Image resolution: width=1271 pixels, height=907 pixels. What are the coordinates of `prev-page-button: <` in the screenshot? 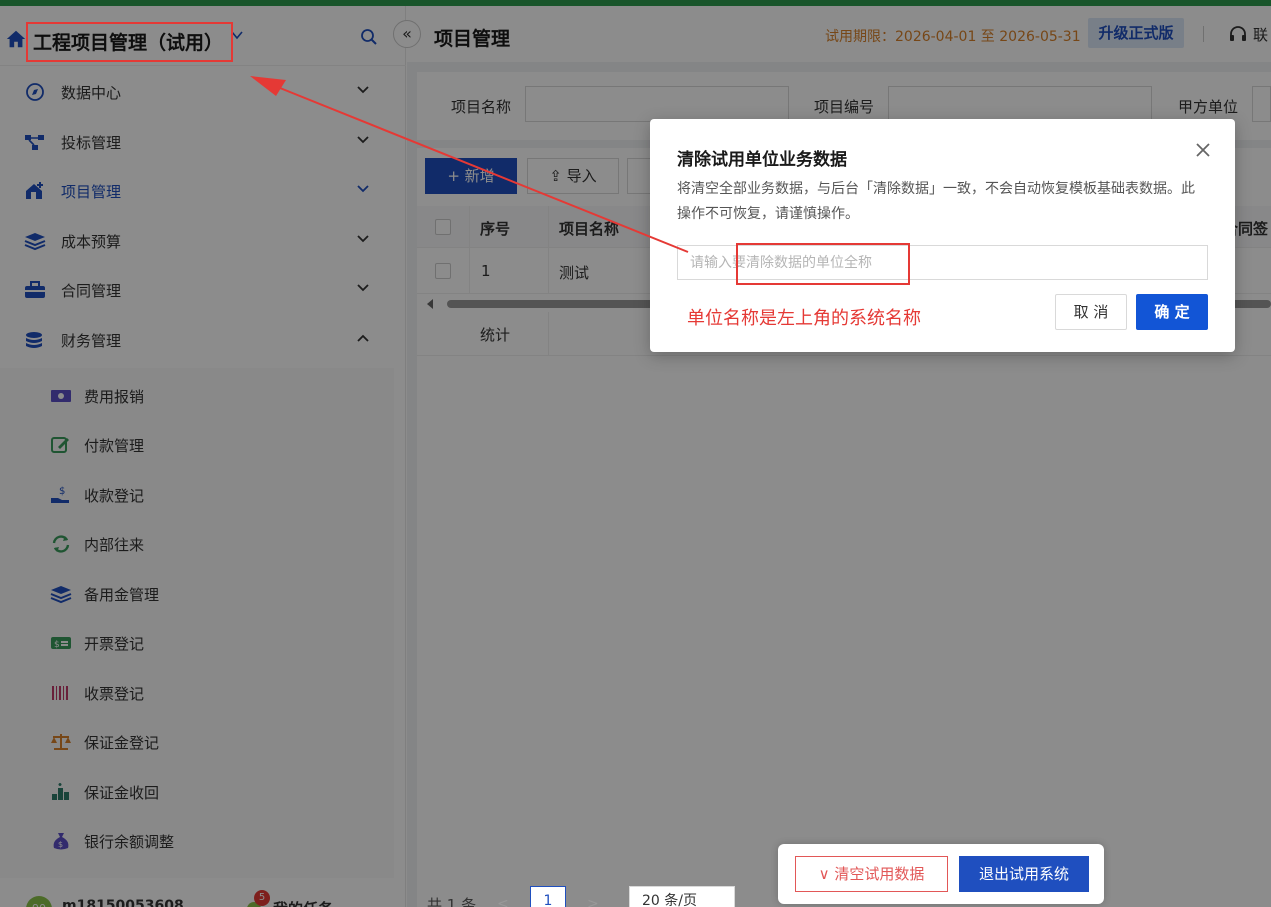 It's located at (503, 901).